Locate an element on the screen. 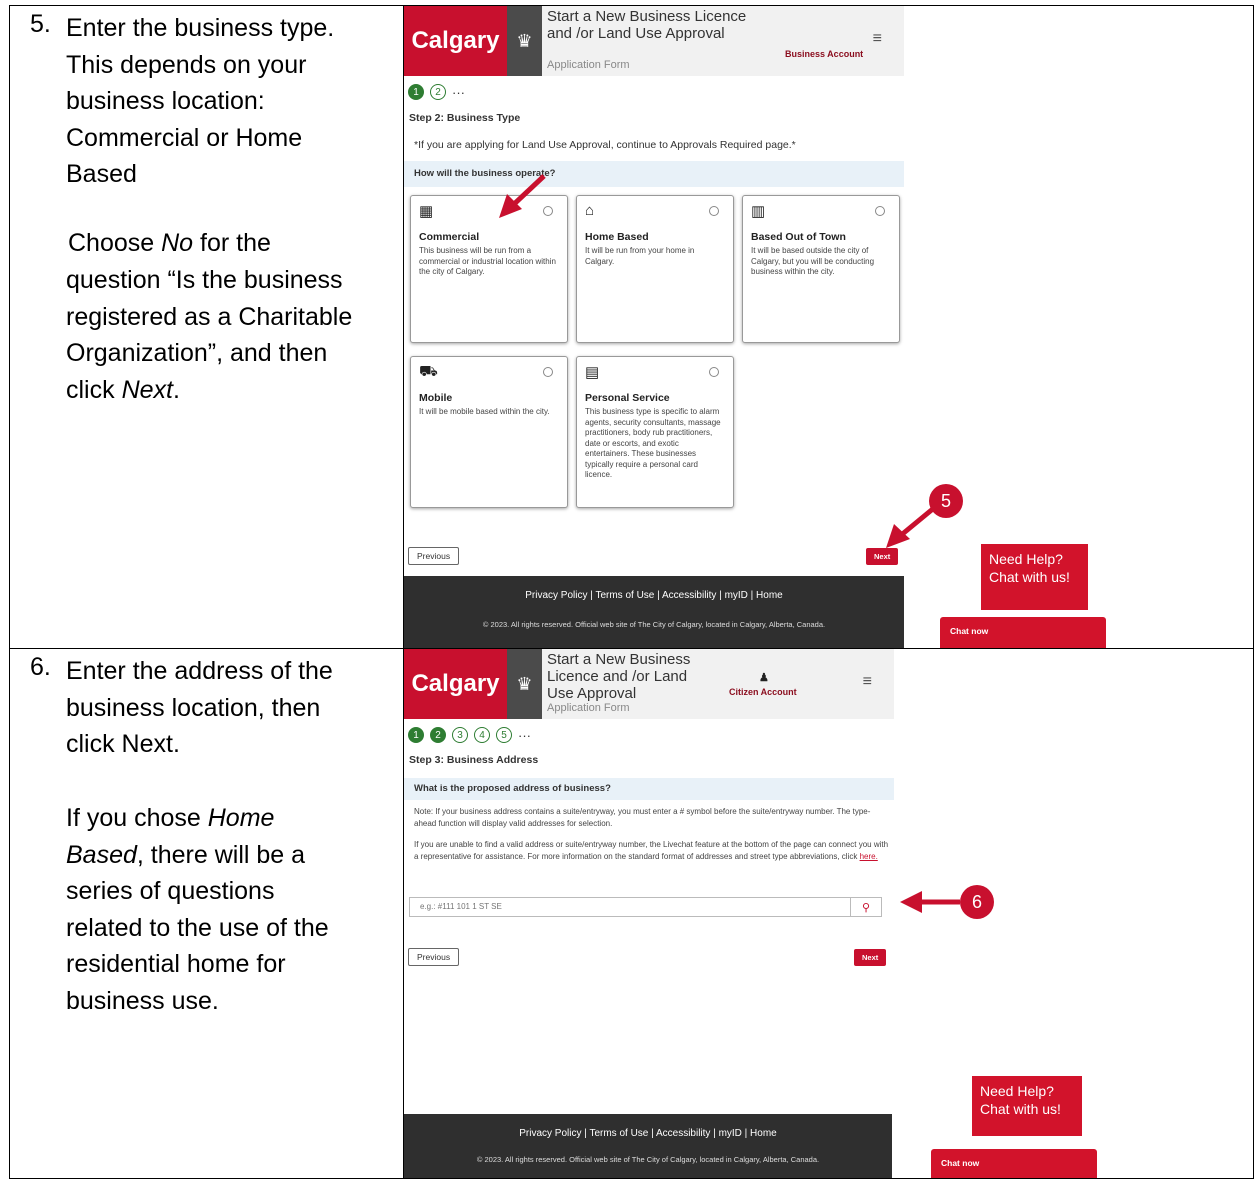  text-line: Commercial or Home is located at coordinates (184, 137).